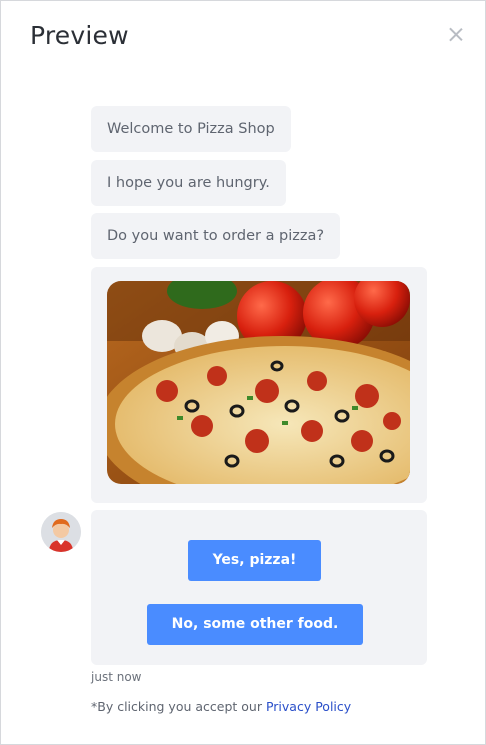  What do you see at coordinates (254, 560) in the screenshot?
I see `yes-pizza-button: Yes, pizza!` at bounding box center [254, 560].